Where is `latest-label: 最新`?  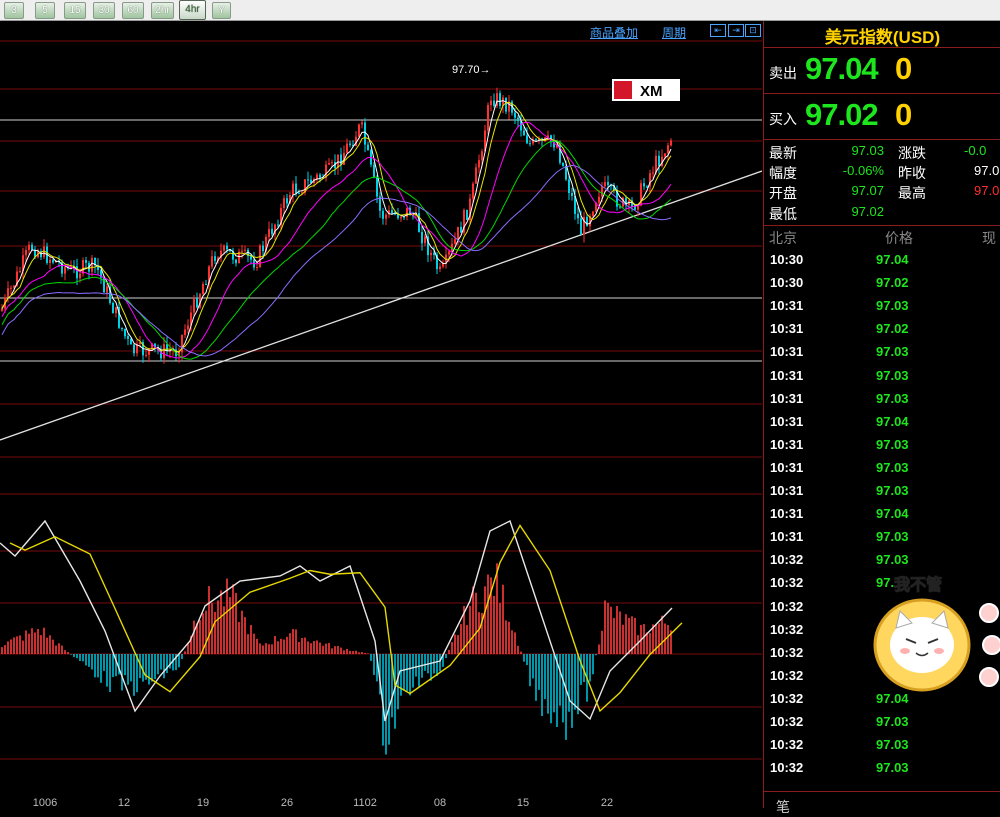 latest-label: 最新 is located at coordinates (783, 153).